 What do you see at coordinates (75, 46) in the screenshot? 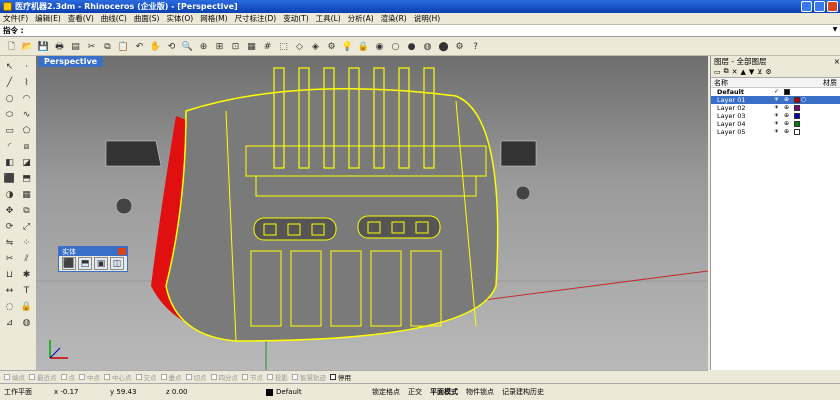
I see `import-icon: ▤` at bounding box center [75, 46].